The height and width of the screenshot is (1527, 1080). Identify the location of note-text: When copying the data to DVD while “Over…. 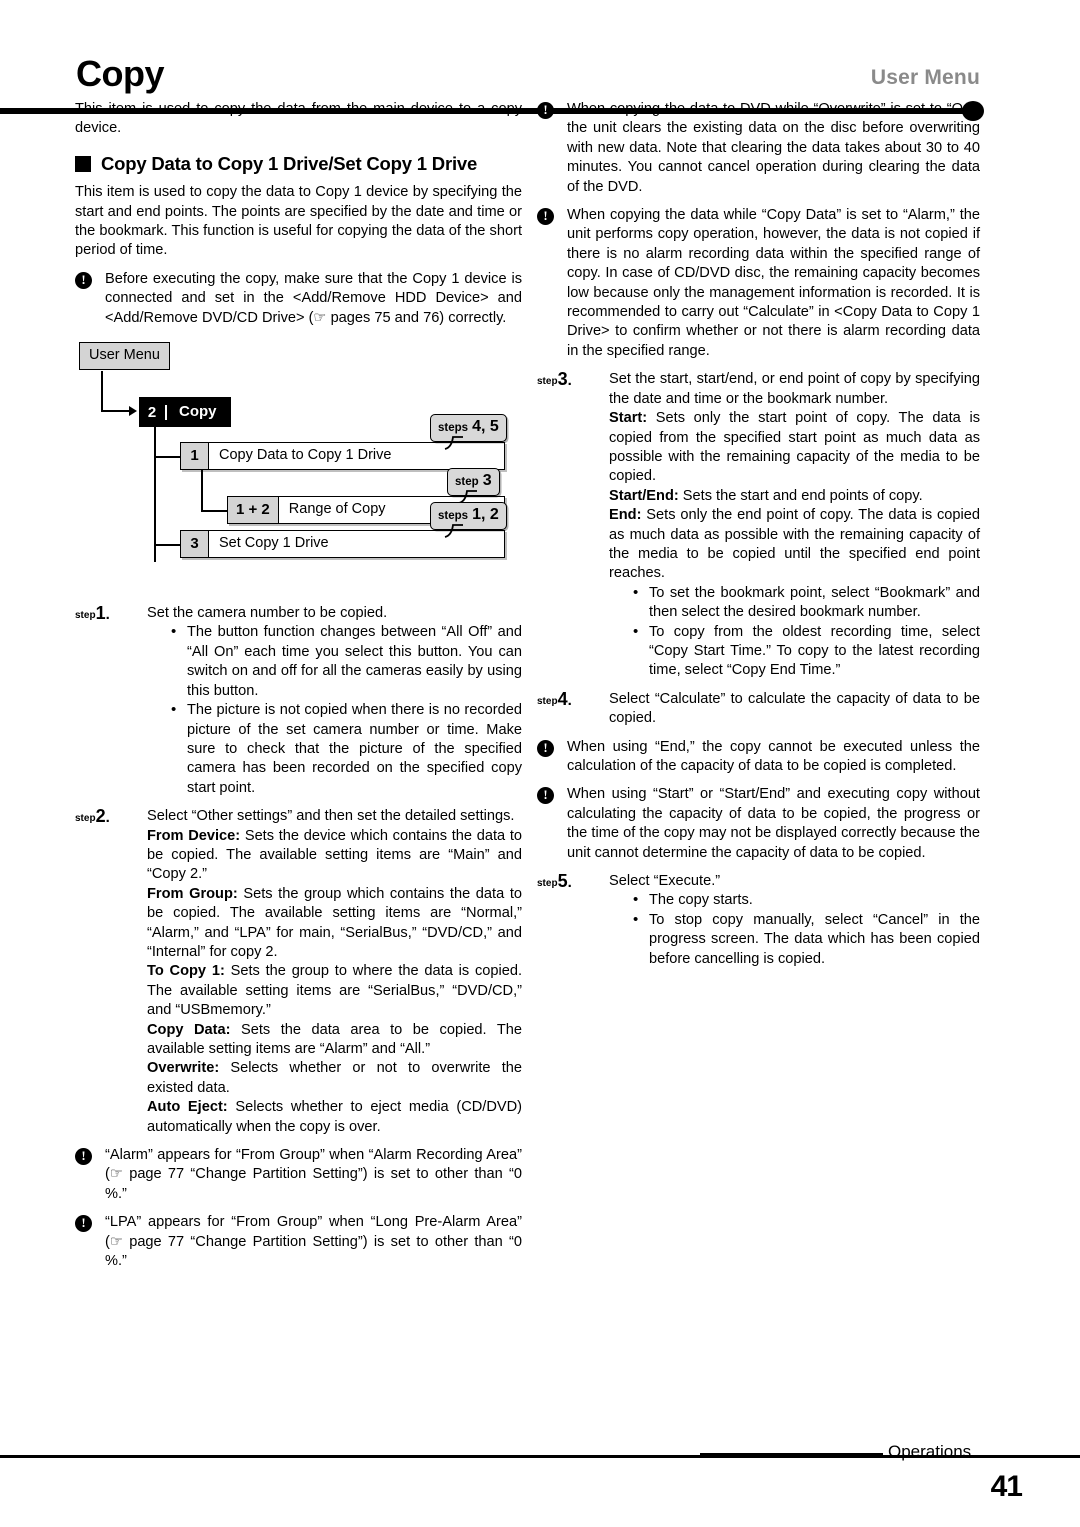
(773, 148).